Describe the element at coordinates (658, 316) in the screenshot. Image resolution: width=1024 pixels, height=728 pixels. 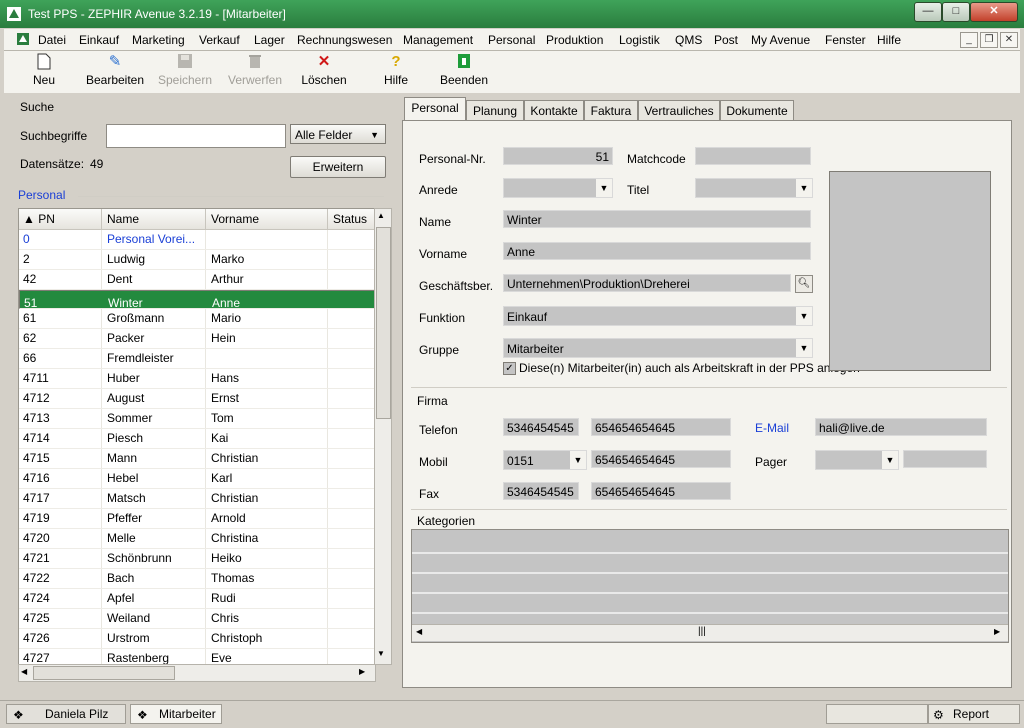
I see `funktion-select: Einkauf ▼` at that location.